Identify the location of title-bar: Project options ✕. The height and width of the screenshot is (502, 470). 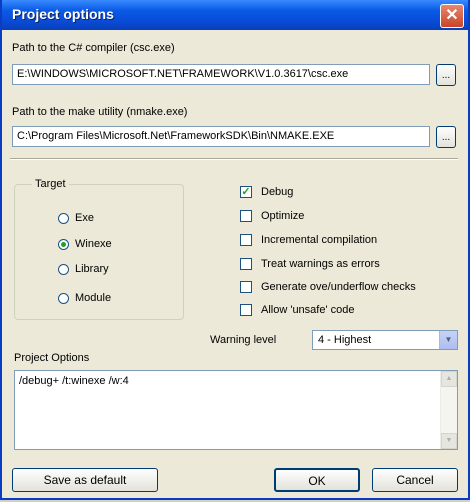
(235, 15).